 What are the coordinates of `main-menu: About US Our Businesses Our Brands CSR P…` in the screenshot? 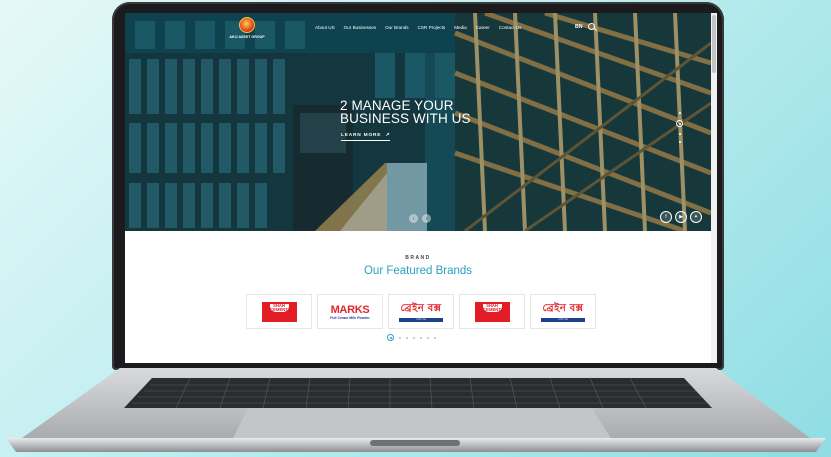 It's located at (418, 27).